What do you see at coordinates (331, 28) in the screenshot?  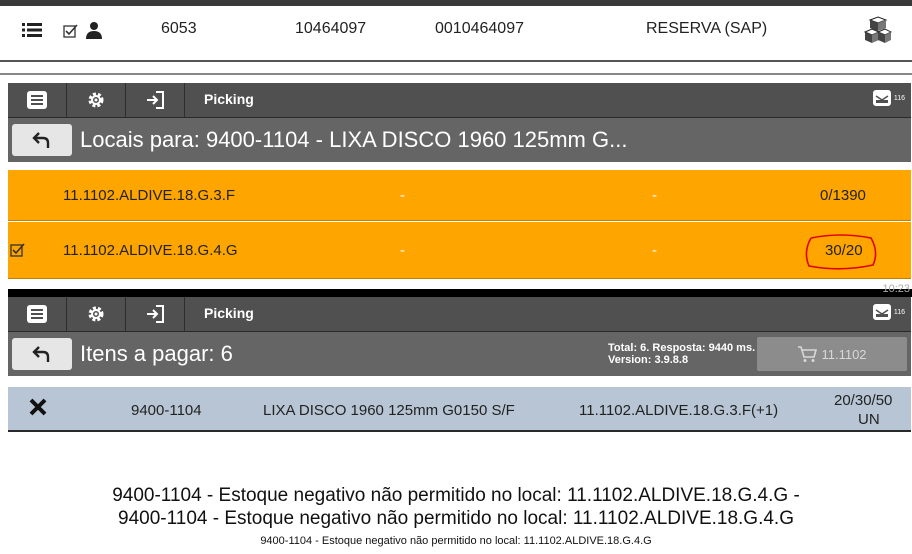 I see `row-number: 10464097` at bounding box center [331, 28].